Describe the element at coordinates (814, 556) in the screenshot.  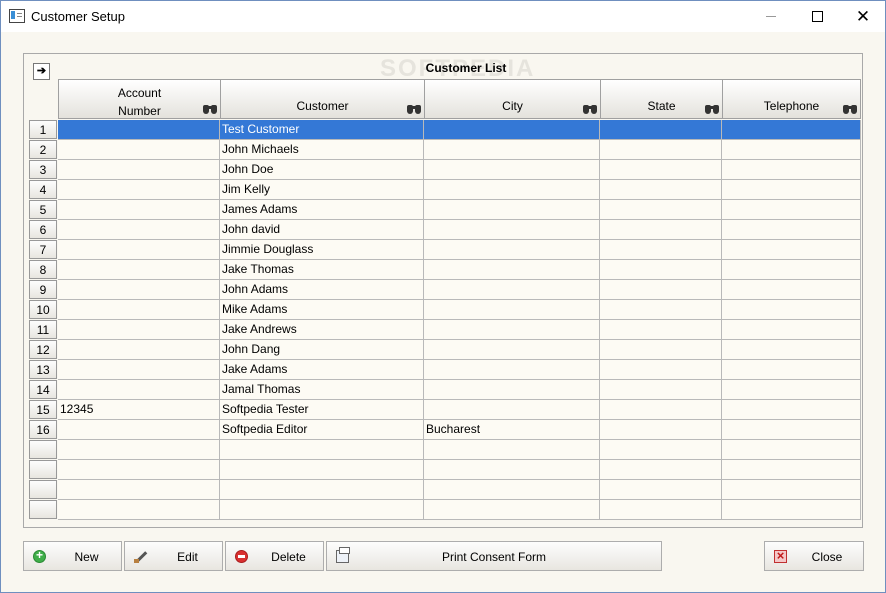
I see `close-button: Close` at that location.